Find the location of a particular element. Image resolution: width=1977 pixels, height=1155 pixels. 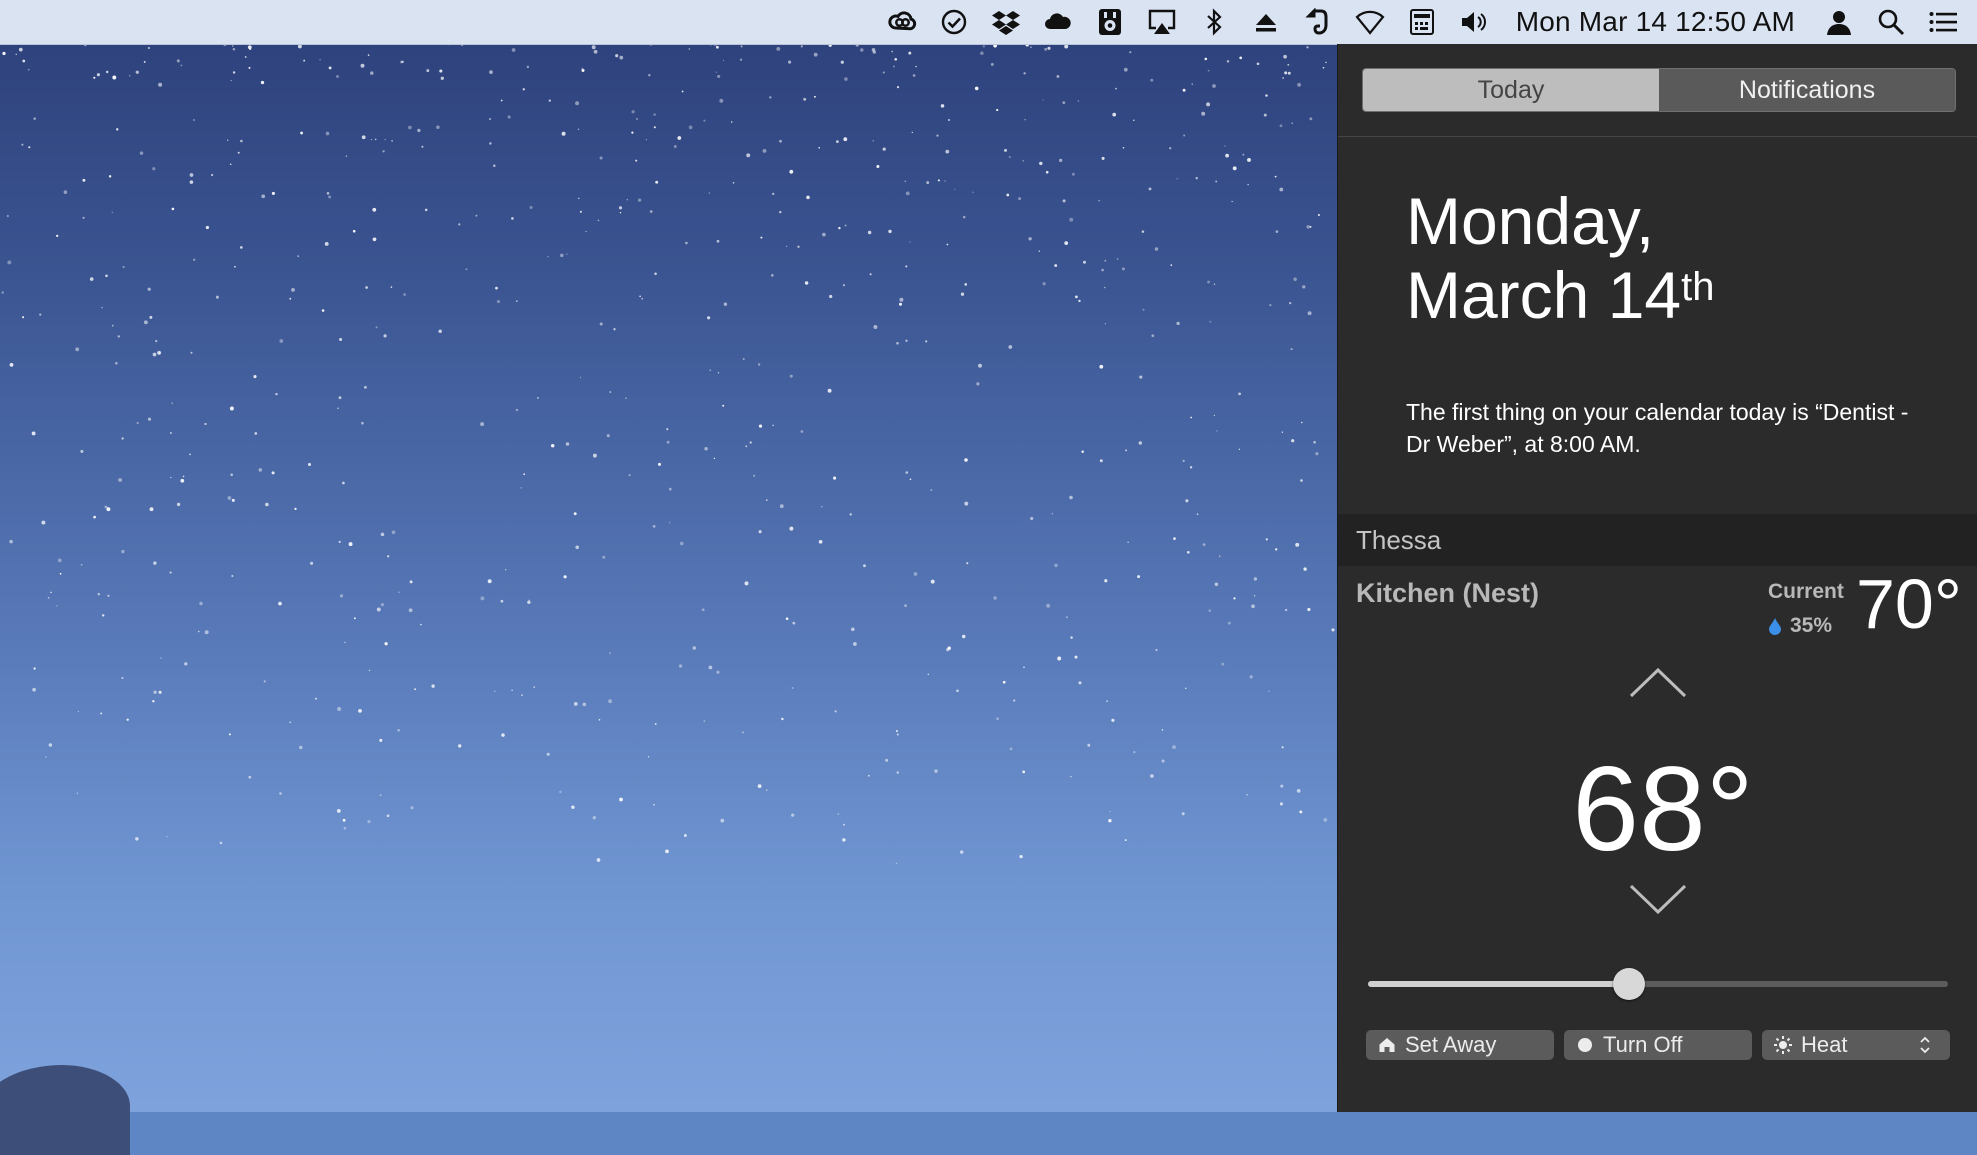

thermostat-device-name: Kitchen (Nest) is located at coordinates (1448, 593).